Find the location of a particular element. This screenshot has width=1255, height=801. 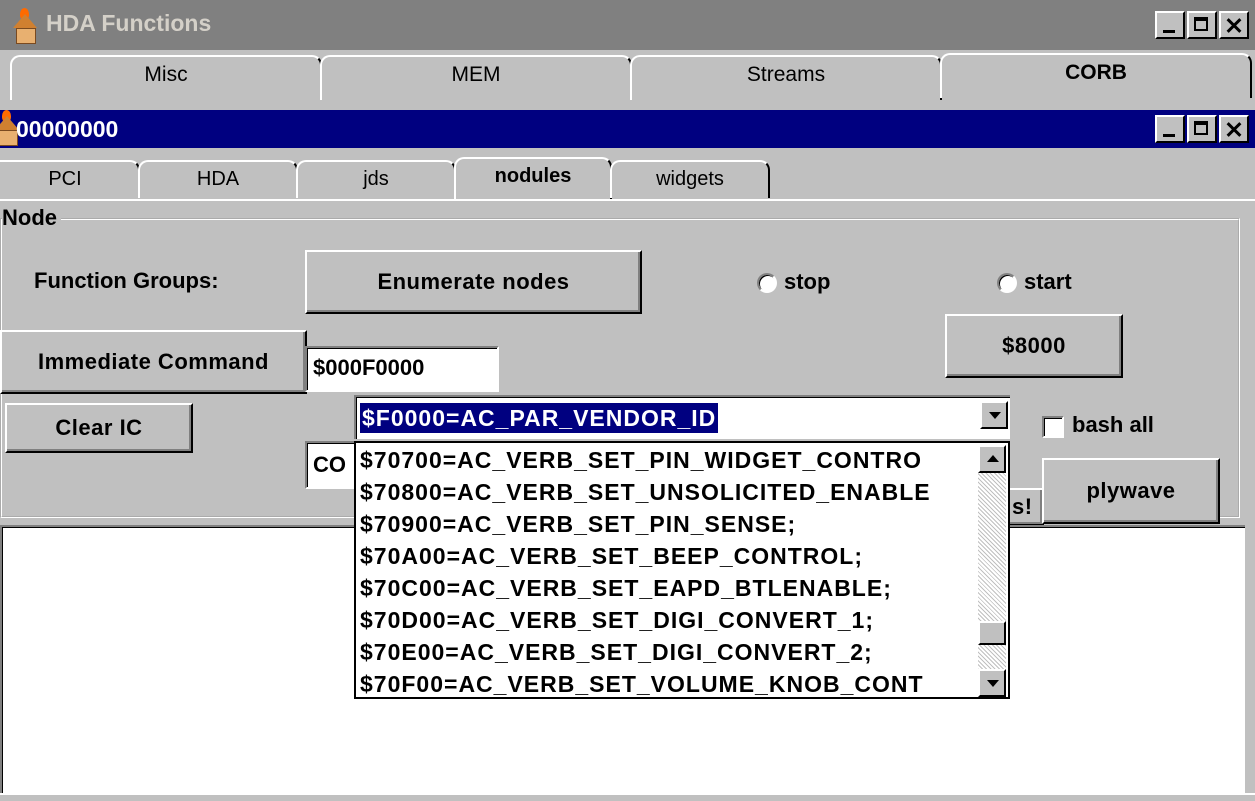

scroll-up-icon is located at coordinates (992, 459).